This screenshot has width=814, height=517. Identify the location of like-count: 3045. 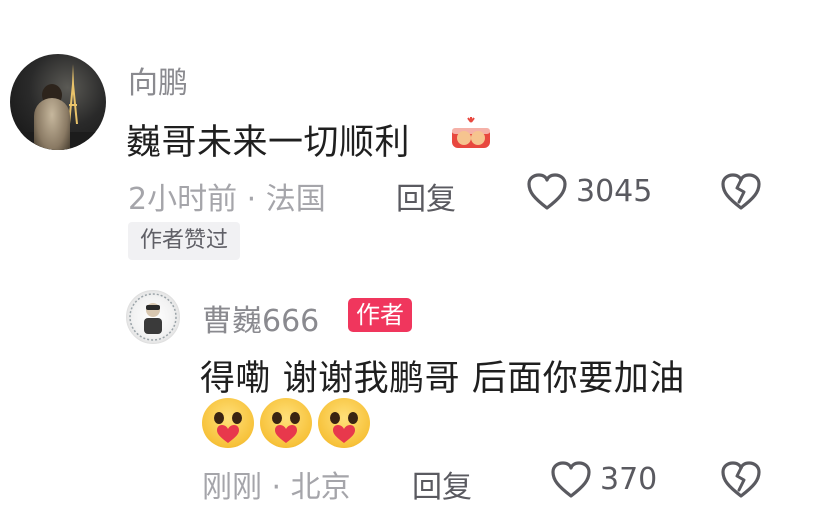
(614, 191).